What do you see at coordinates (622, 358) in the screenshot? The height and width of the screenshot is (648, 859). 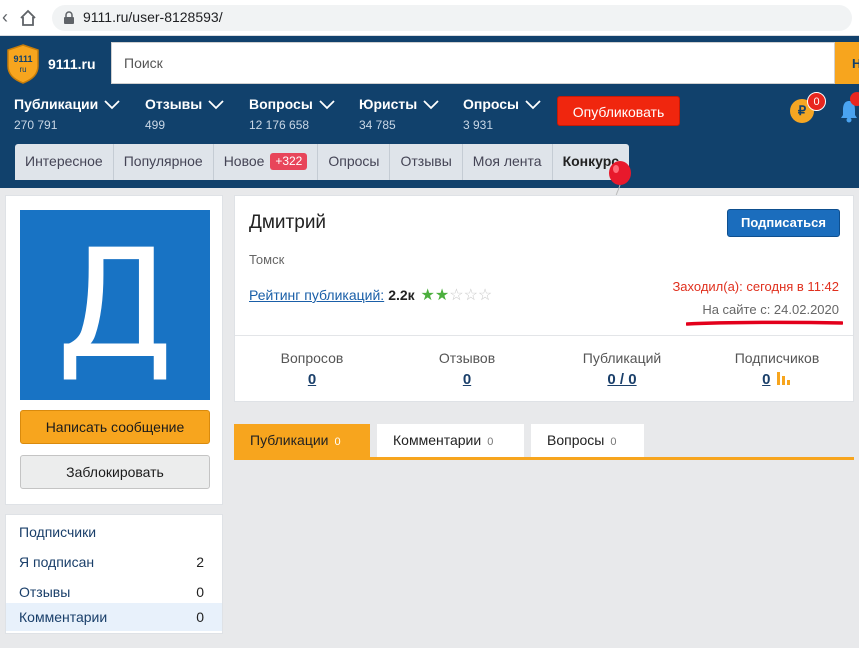 I see `stat-label: Публикаций` at bounding box center [622, 358].